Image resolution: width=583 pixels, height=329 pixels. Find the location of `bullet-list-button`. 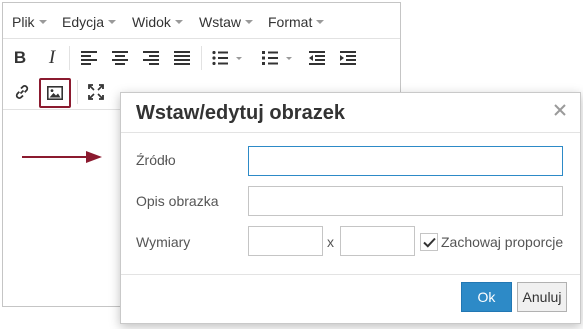

bullet-list-button is located at coordinates (227, 58).